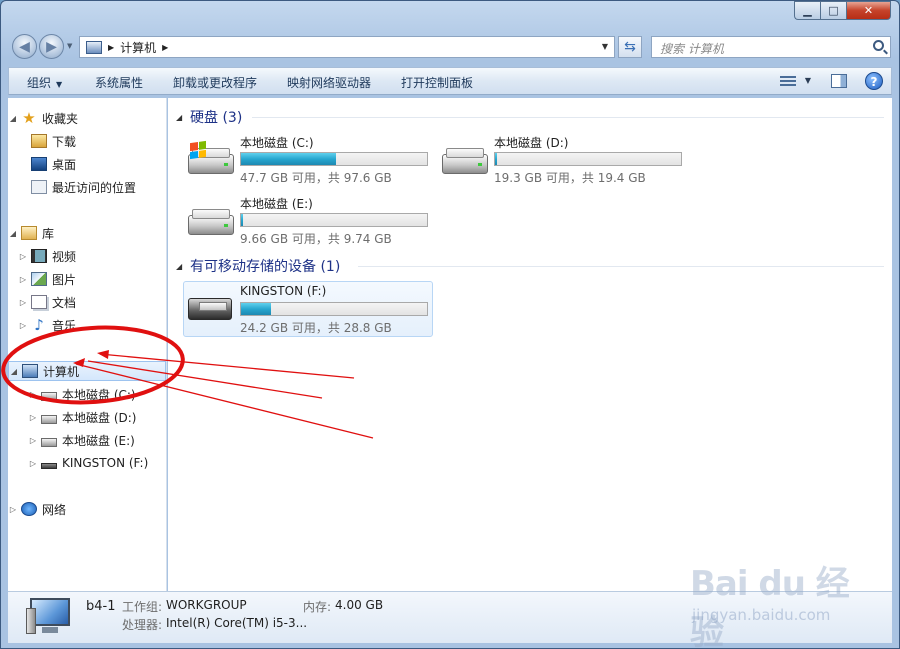 Image resolution: width=900 pixels, height=649 pixels. What do you see at coordinates (88, 463) in the screenshot?
I see `tree-drive-f: ▷ KINGSTON (F:)` at bounding box center [88, 463].